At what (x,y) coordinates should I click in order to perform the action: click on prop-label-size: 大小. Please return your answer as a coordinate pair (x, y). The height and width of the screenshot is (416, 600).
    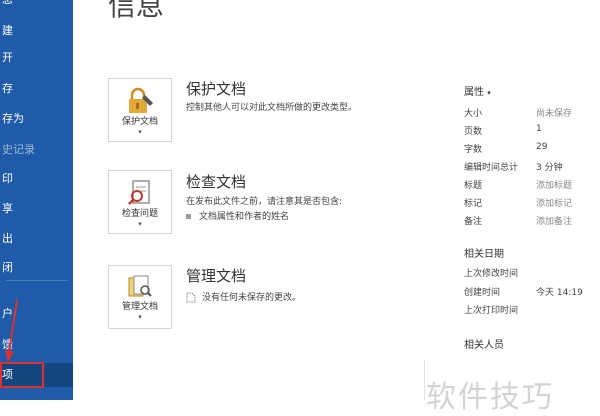
    Looking at the image, I should click on (473, 114).